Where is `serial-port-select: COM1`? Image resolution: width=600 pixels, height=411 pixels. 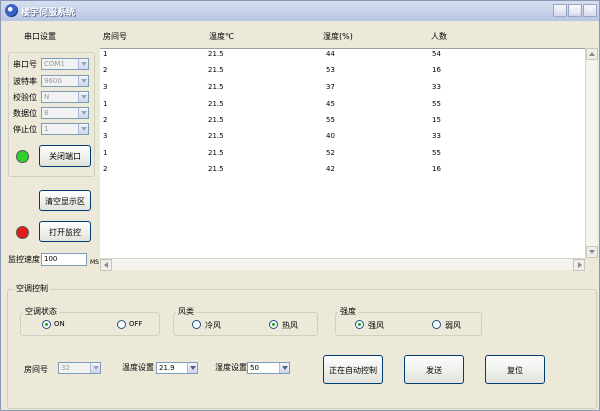
serial-port-select: COM1 is located at coordinates (65, 64).